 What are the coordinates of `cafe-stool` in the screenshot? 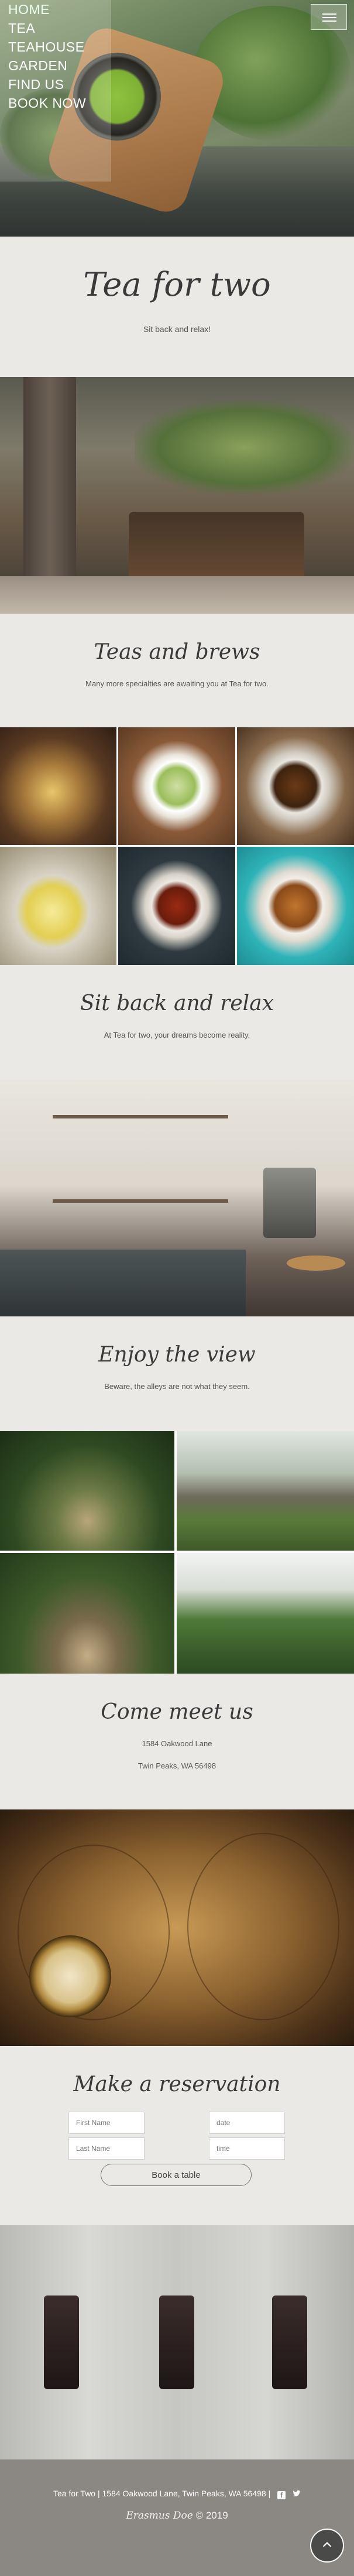 It's located at (316, 1263).